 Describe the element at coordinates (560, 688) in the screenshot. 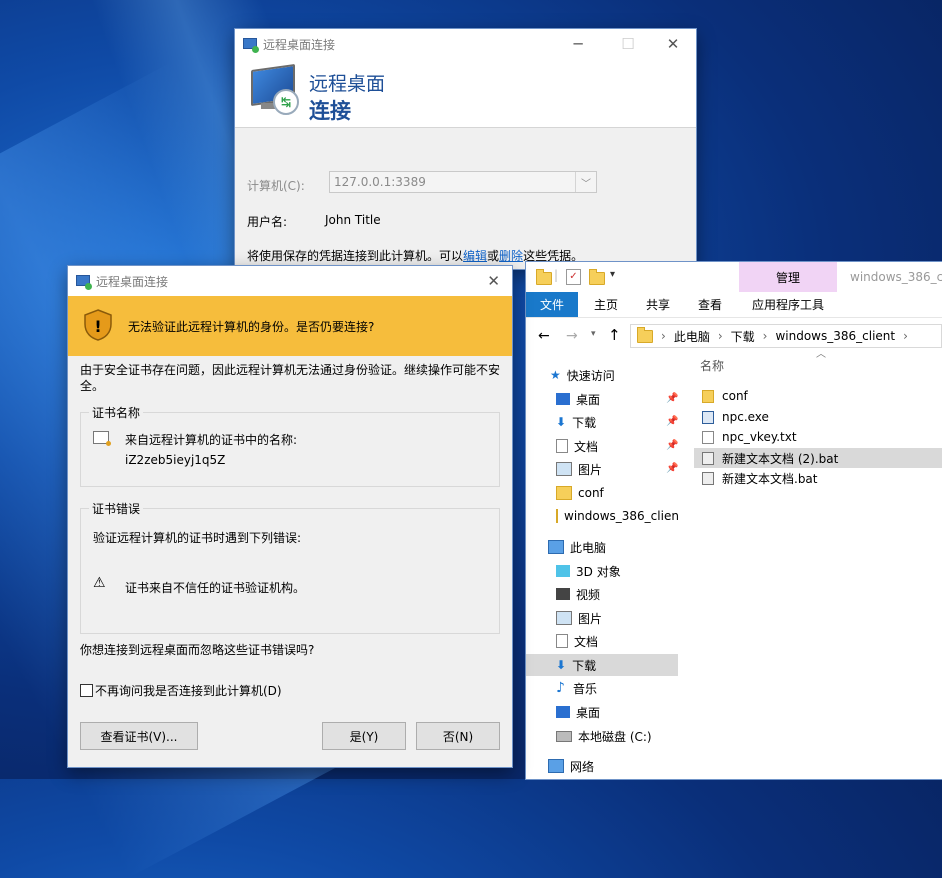

I see `music-note-icon: ♪` at that location.